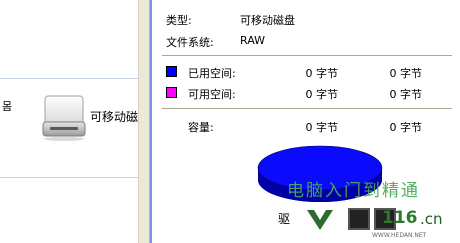 This screenshot has height=243, width=460. What do you see at coordinates (406, 94) in the screenshot?
I see `free-space-size: 0 字节` at bounding box center [406, 94].